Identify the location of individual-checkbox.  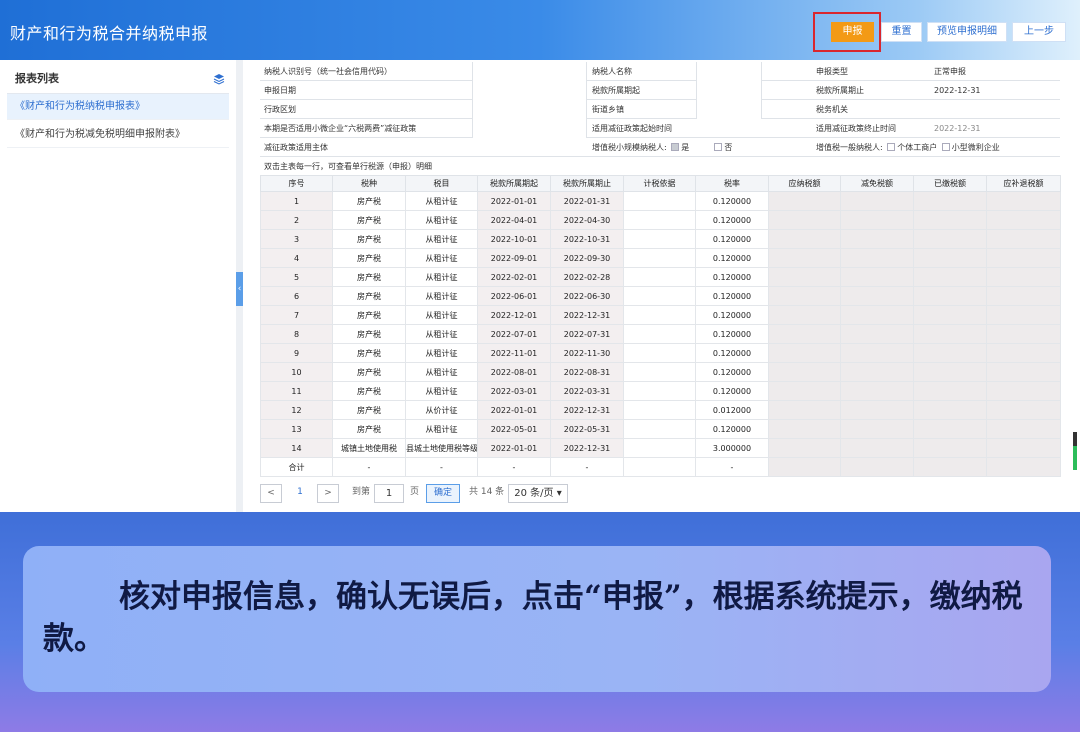
(891, 147).